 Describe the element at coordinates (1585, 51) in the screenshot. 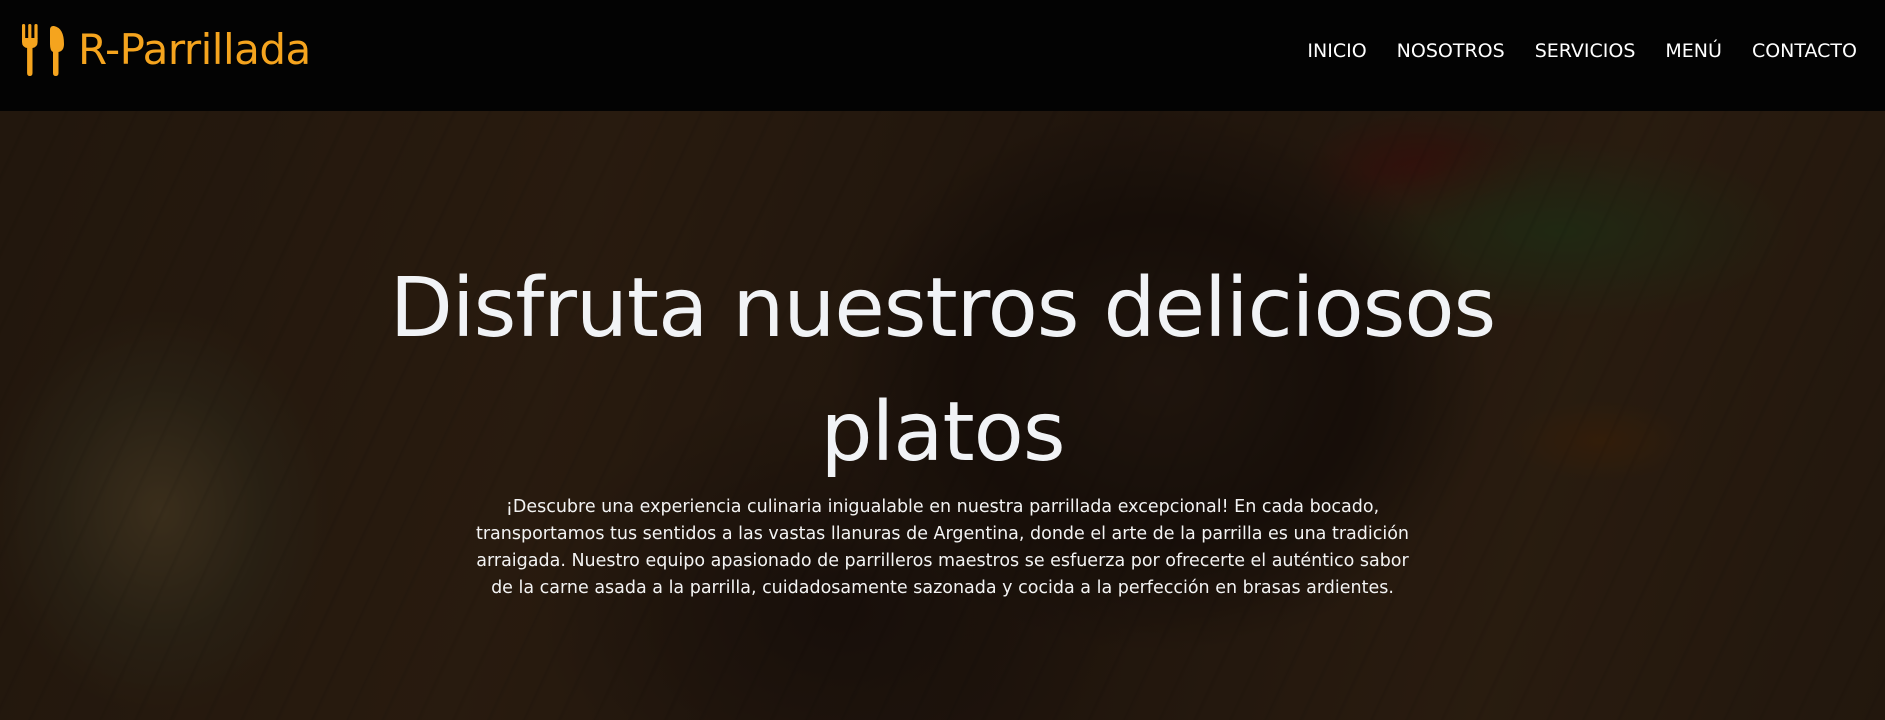

I see `nav-item-servicios: SERVICIOS` at that location.